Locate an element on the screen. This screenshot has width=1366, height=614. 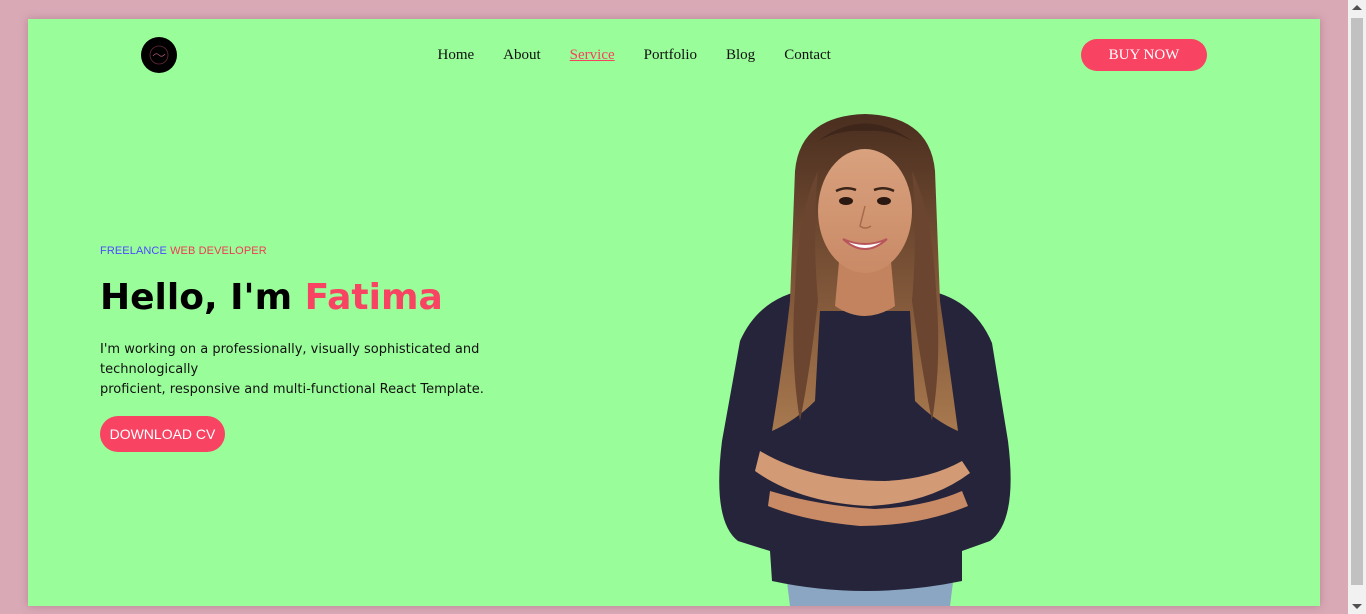
hero-subtitle: FREELANCE WEB DEVELOPER is located at coordinates (183, 251).